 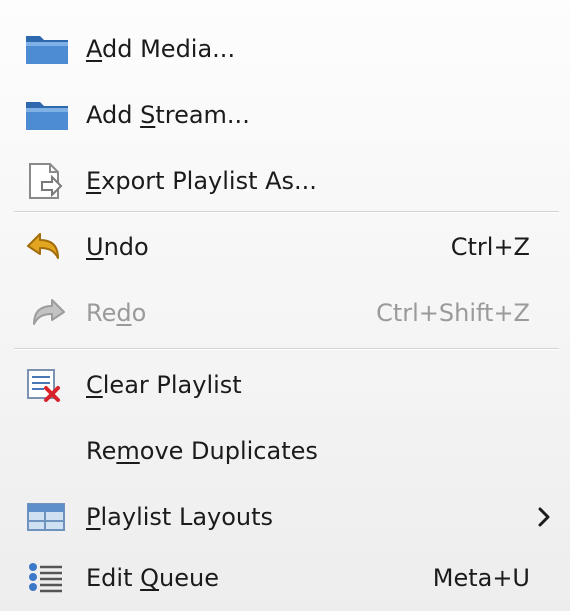 I want to click on clear-playlist-icon, so click(x=43, y=385).